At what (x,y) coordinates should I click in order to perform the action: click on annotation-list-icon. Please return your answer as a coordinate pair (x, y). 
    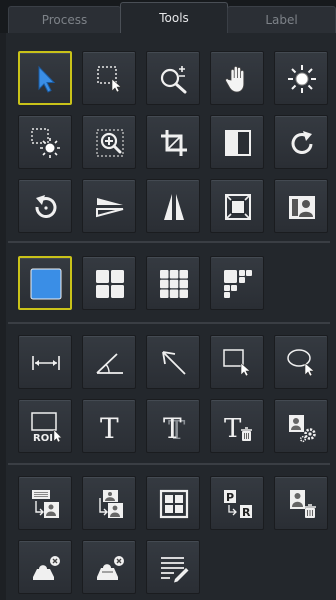
    Looking at the image, I should click on (175, 570).